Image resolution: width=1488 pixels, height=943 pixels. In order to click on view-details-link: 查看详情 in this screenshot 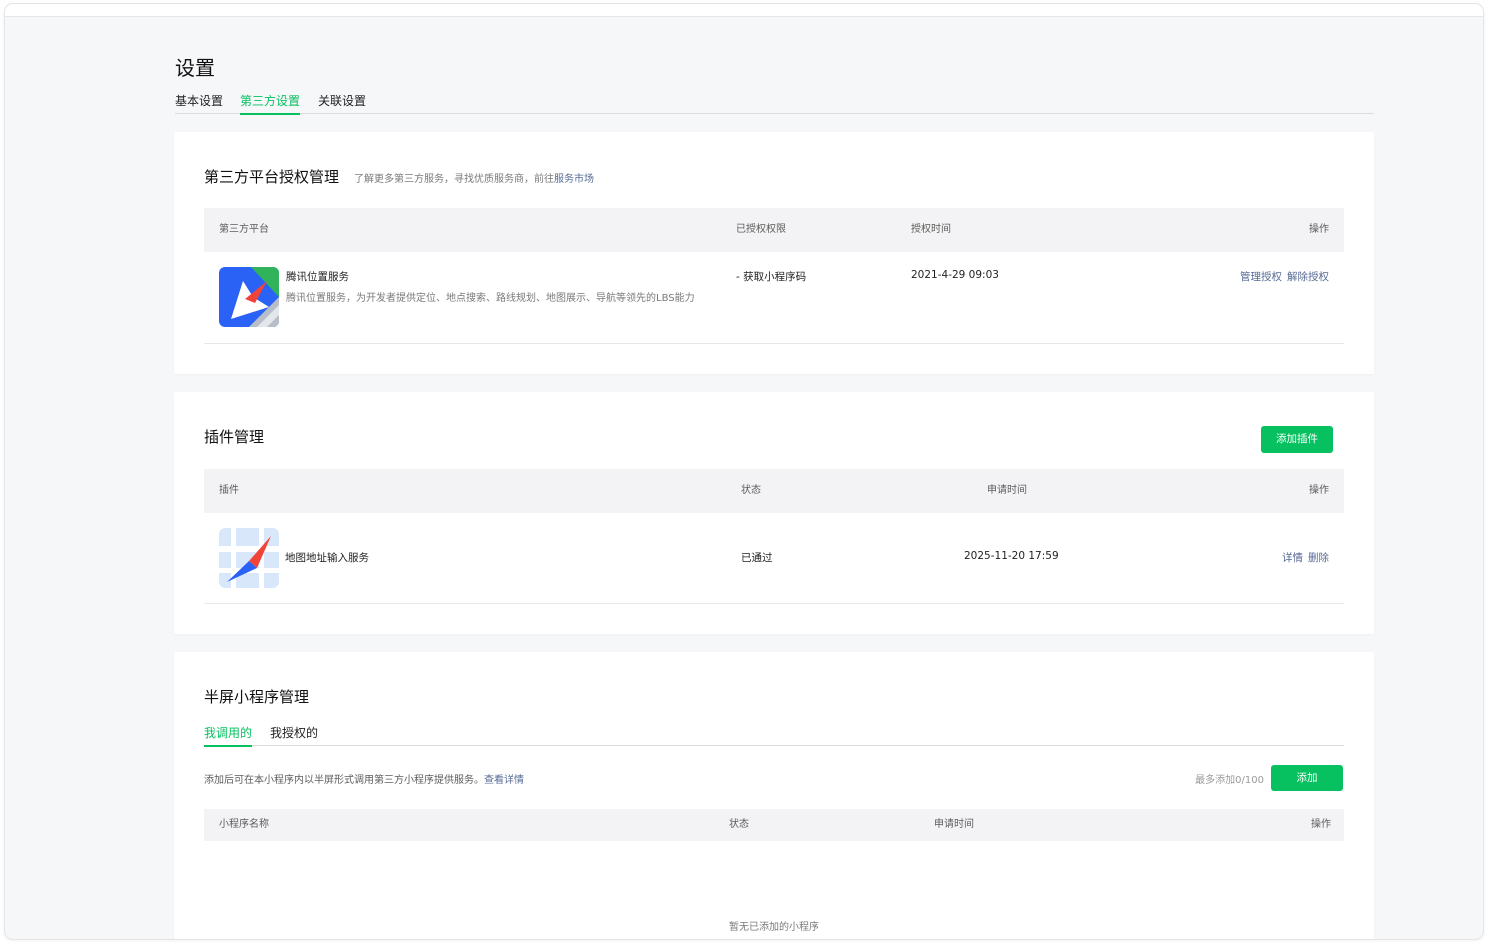, I will do `click(504, 780)`.